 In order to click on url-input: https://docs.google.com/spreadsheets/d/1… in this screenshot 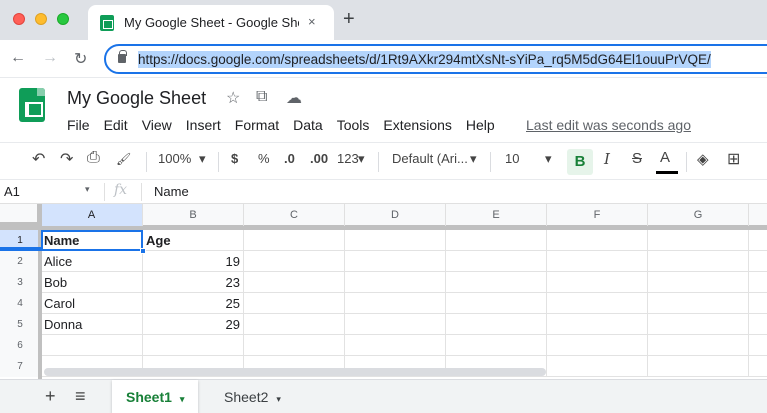, I will do `click(435, 59)`.